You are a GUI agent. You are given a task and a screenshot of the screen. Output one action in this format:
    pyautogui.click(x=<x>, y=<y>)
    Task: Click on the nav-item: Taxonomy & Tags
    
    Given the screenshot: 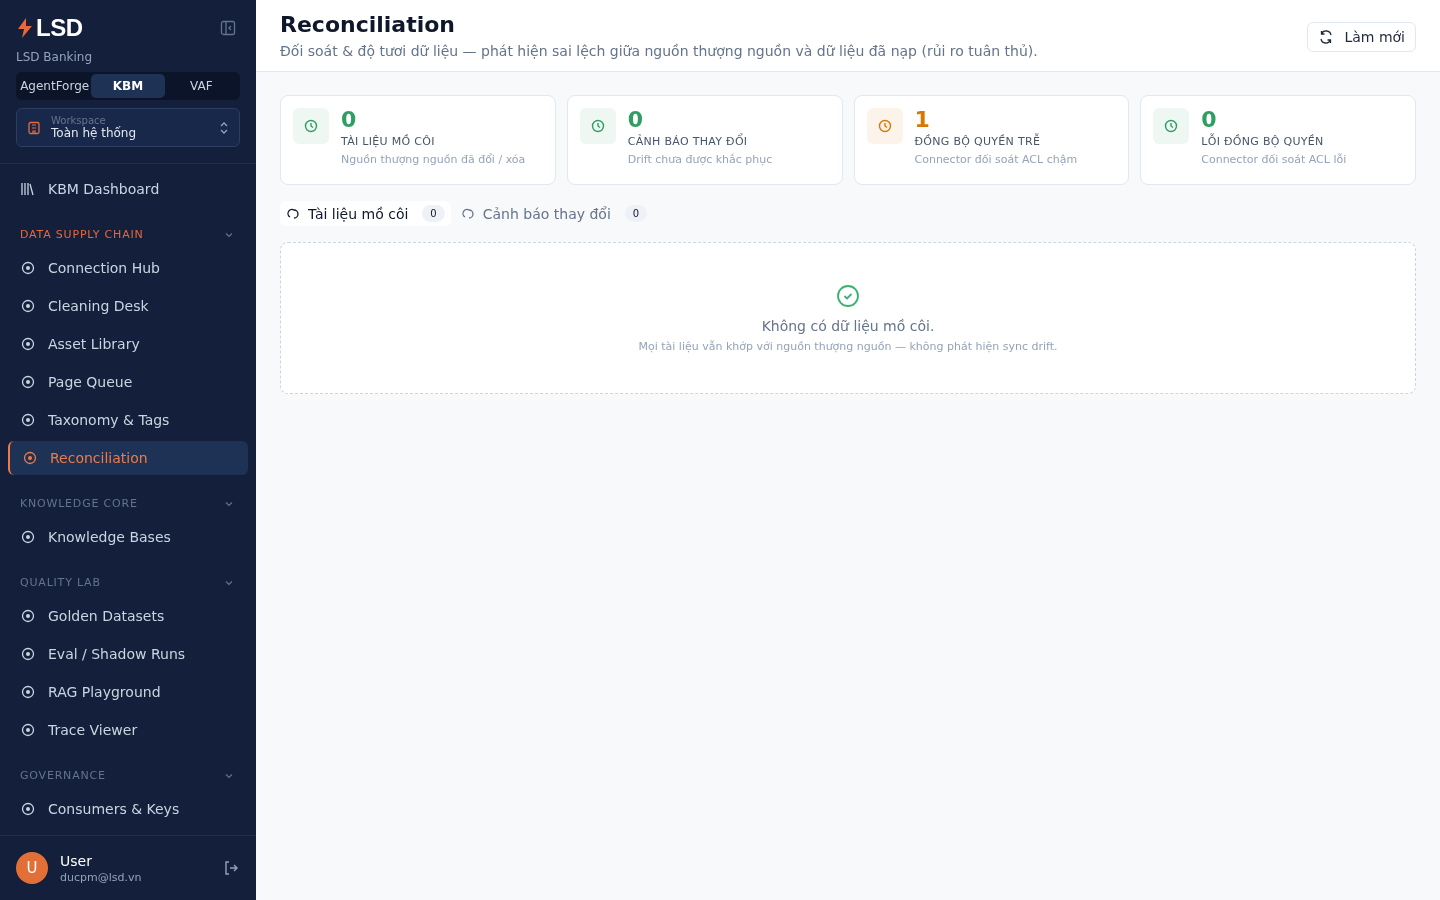 What is the action you would take?
    pyautogui.click(x=128, y=420)
    